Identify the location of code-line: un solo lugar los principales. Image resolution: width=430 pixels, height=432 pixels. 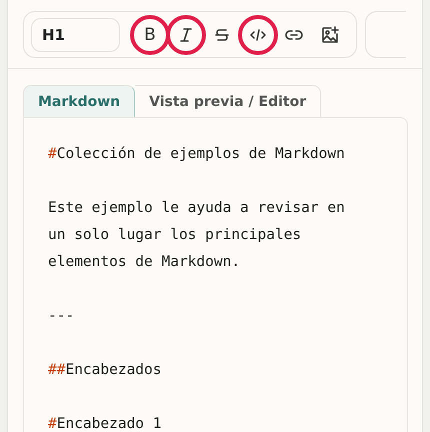
(175, 235).